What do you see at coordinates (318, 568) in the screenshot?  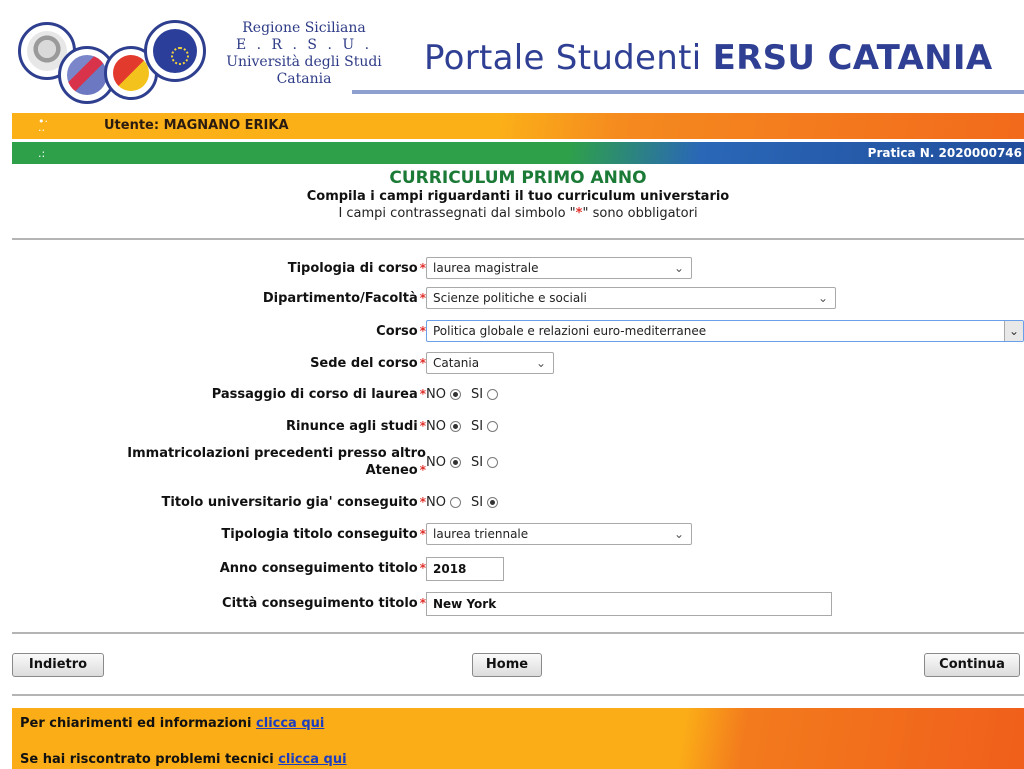 I see `label-text: Anno conseguimento titolo` at bounding box center [318, 568].